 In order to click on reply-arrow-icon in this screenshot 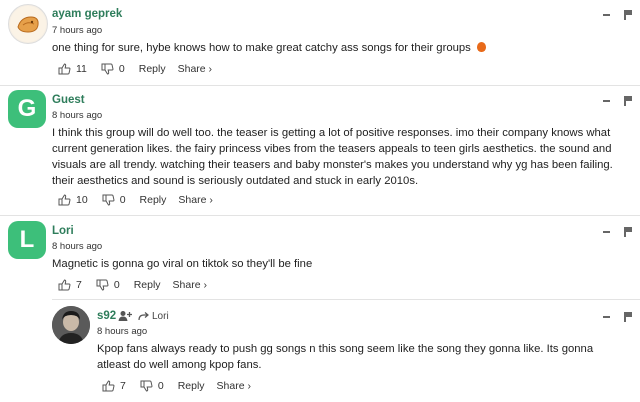, I will do `click(143, 315)`.